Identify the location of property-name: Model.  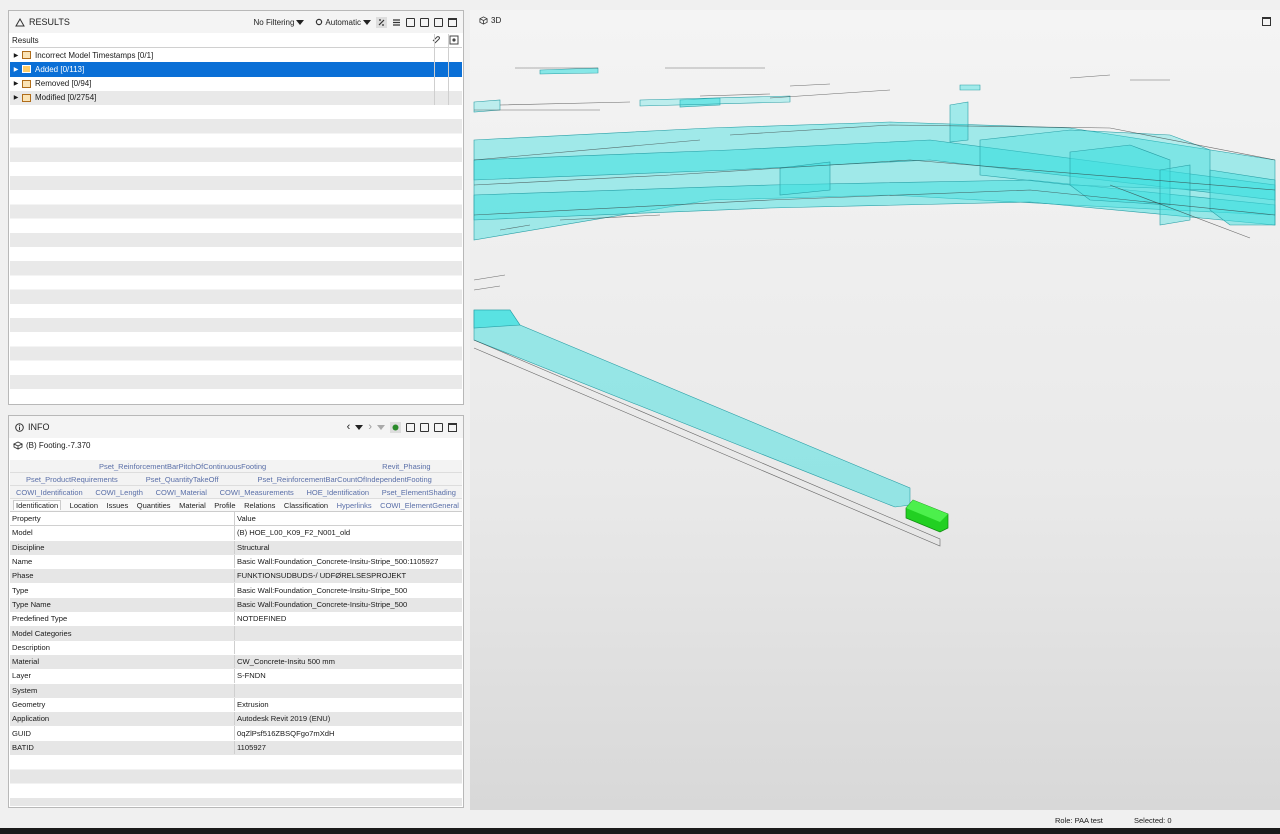
(122, 533).